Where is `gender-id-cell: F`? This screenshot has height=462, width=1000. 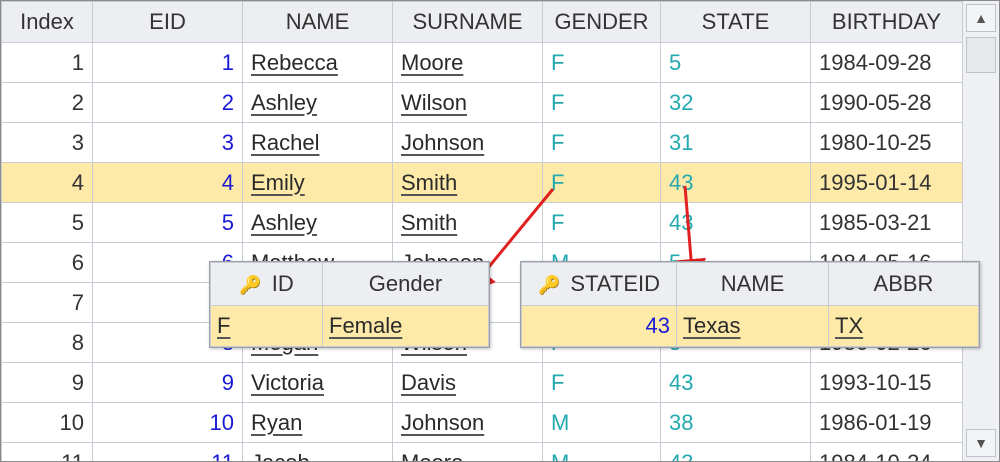 gender-id-cell: F is located at coordinates (266, 326).